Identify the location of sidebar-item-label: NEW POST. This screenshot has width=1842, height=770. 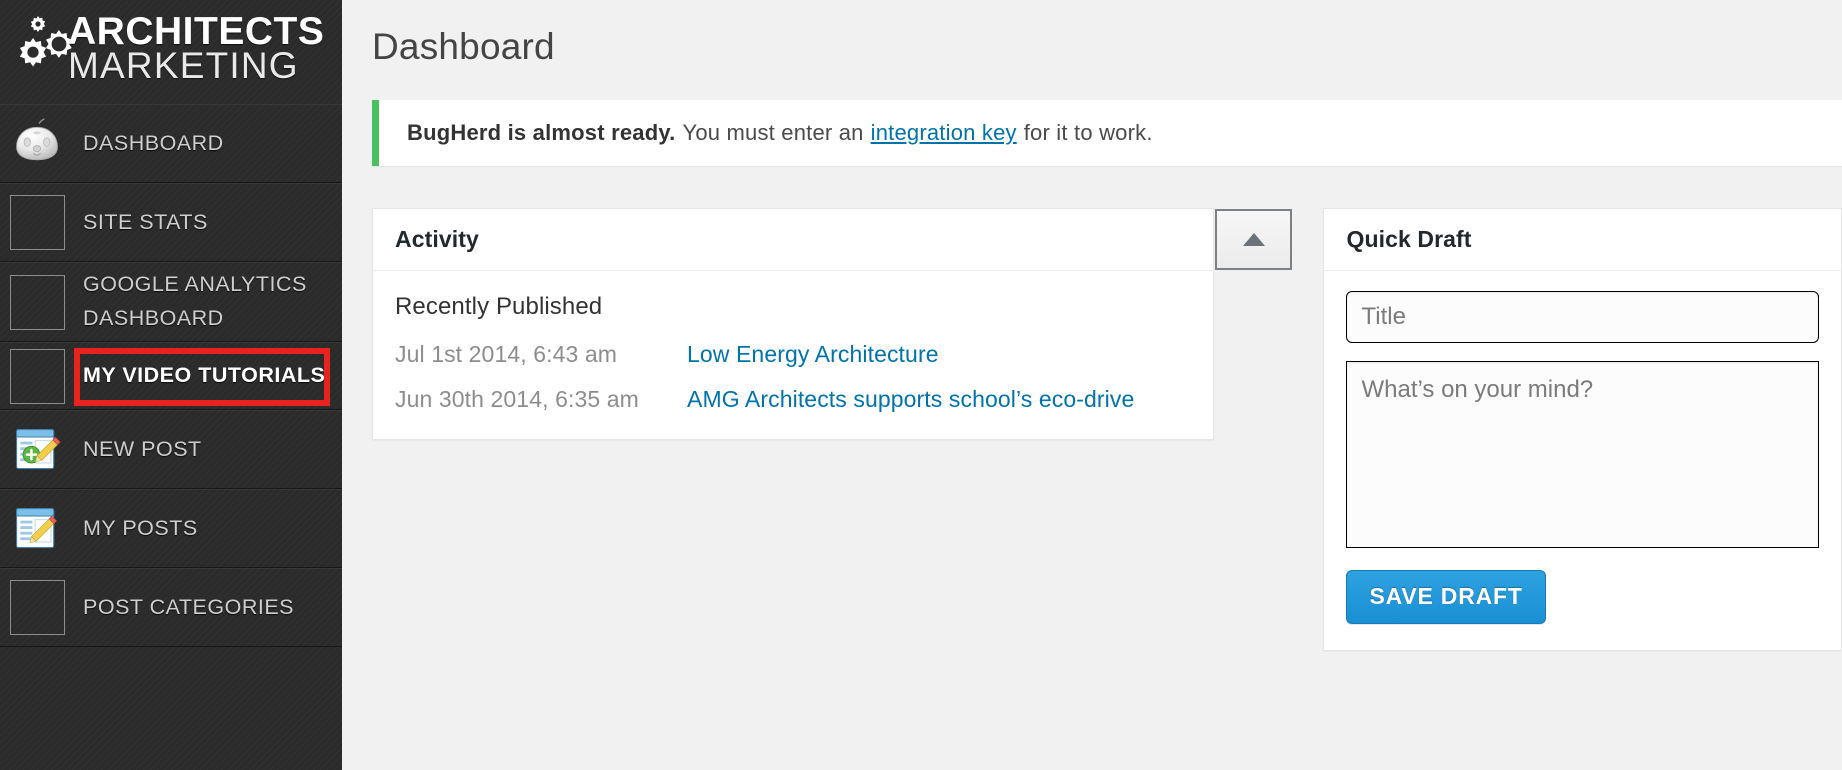
(142, 448).